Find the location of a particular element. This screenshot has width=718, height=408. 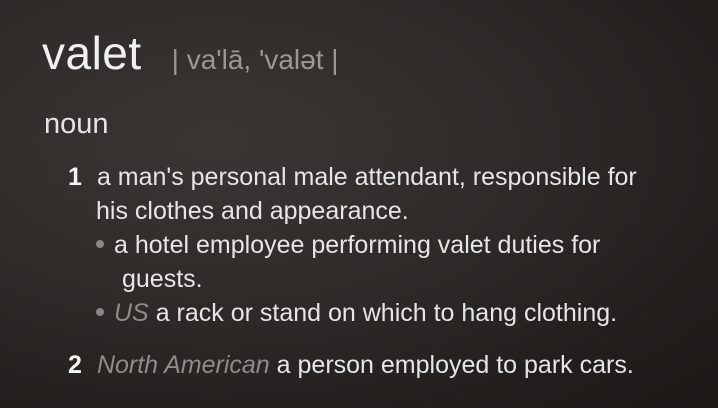

headword-row: valet | va'lā, 'valət | is located at coordinates (190, 53).